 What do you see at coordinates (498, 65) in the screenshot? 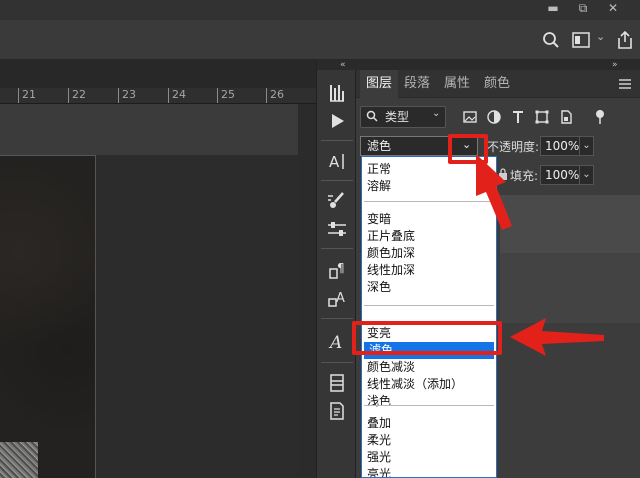
I see `panel-header` at bounding box center [498, 65].